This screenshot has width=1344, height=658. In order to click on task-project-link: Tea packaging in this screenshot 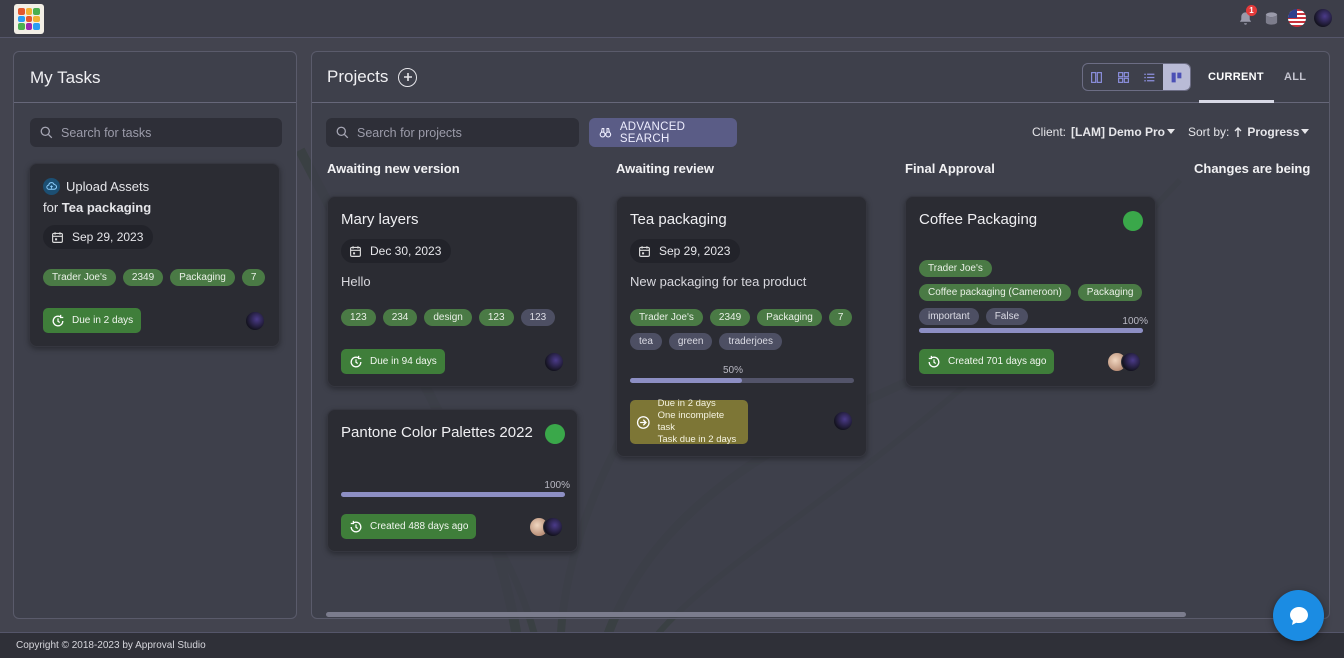, I will do `click(106, 207)`.